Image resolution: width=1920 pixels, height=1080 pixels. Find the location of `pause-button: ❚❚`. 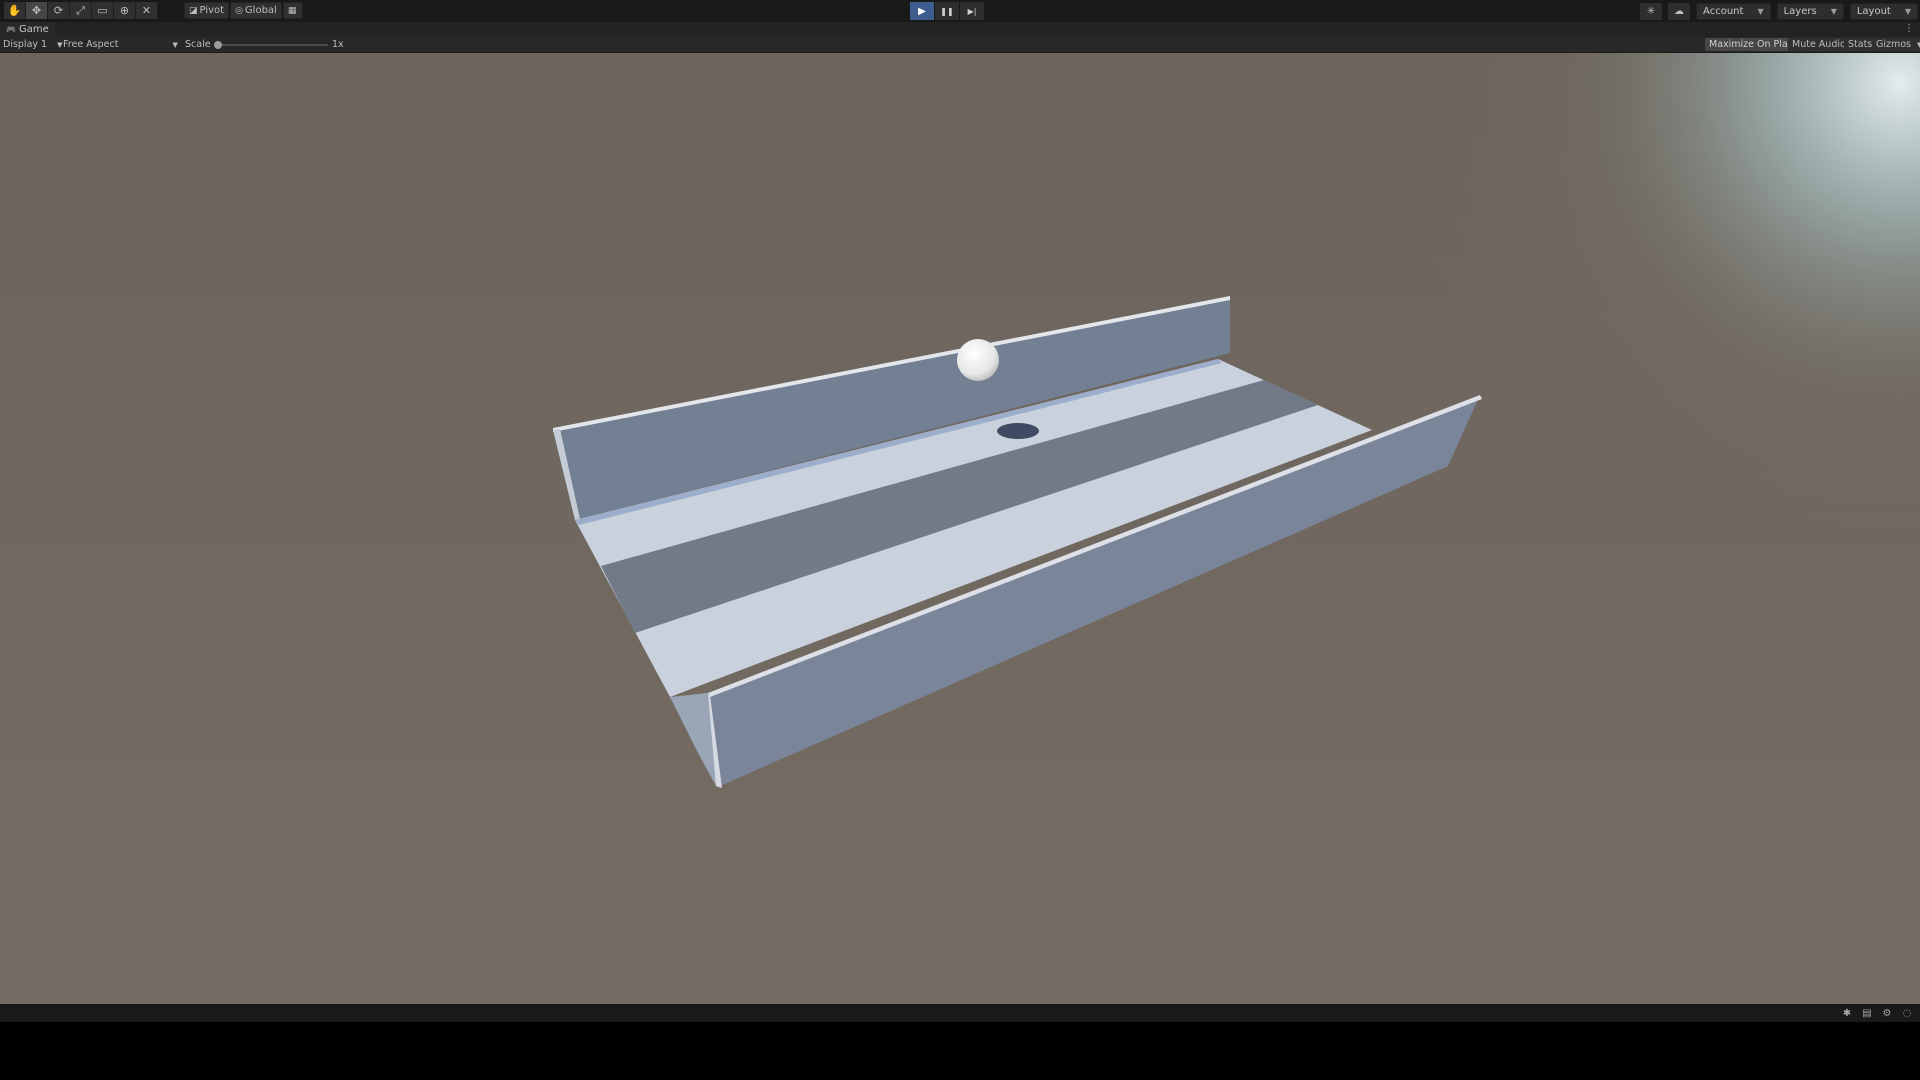

pause-button: ❚❚ is located at coordinates (947, 11).